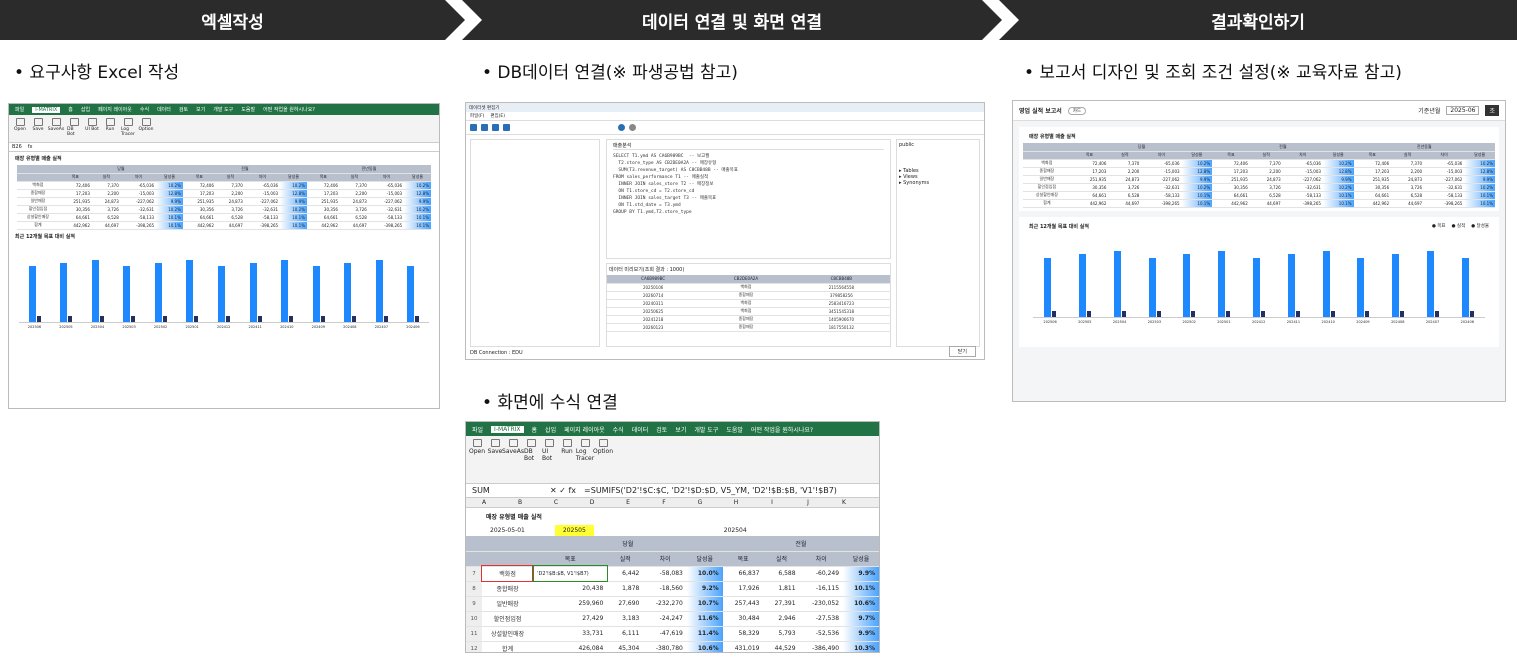 This screenshot has height=653, width=1517. What do you see at coordinates (621, 127) in the screenshot?
I see `run-icon` at bounding box center [621, 127].